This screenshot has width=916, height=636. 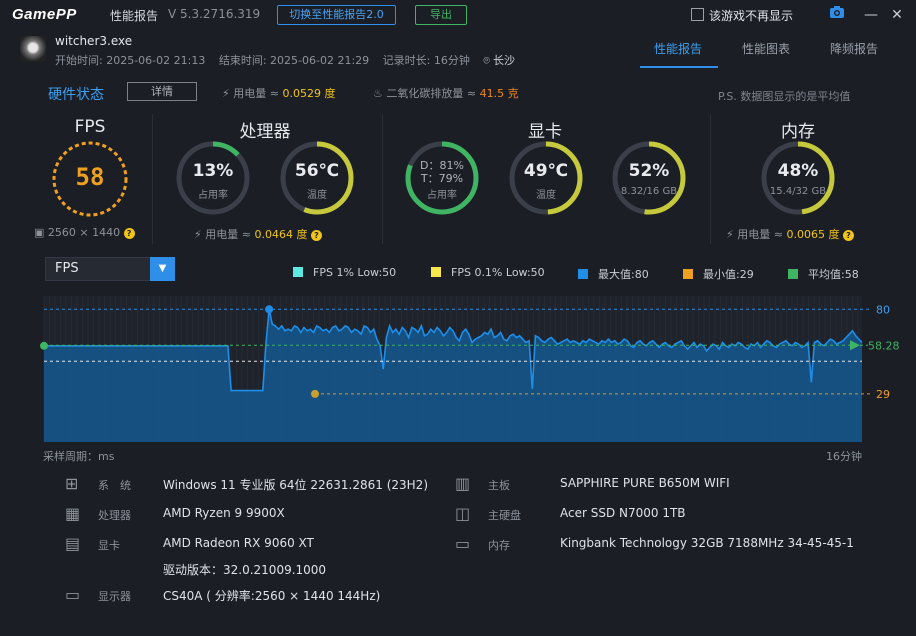 I want to click on tab-performance-chart: 性能图表, so click(x=766, y=48).